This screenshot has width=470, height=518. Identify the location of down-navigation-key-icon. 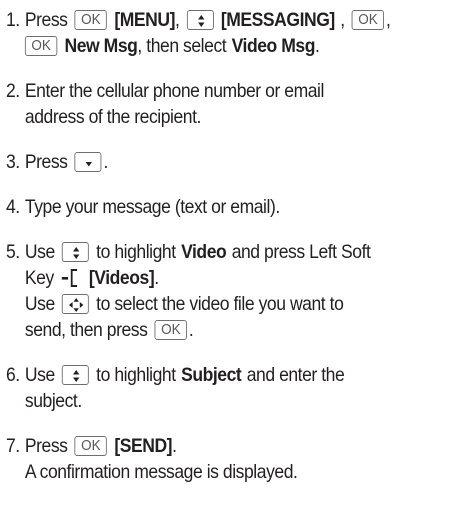
(88, 162).